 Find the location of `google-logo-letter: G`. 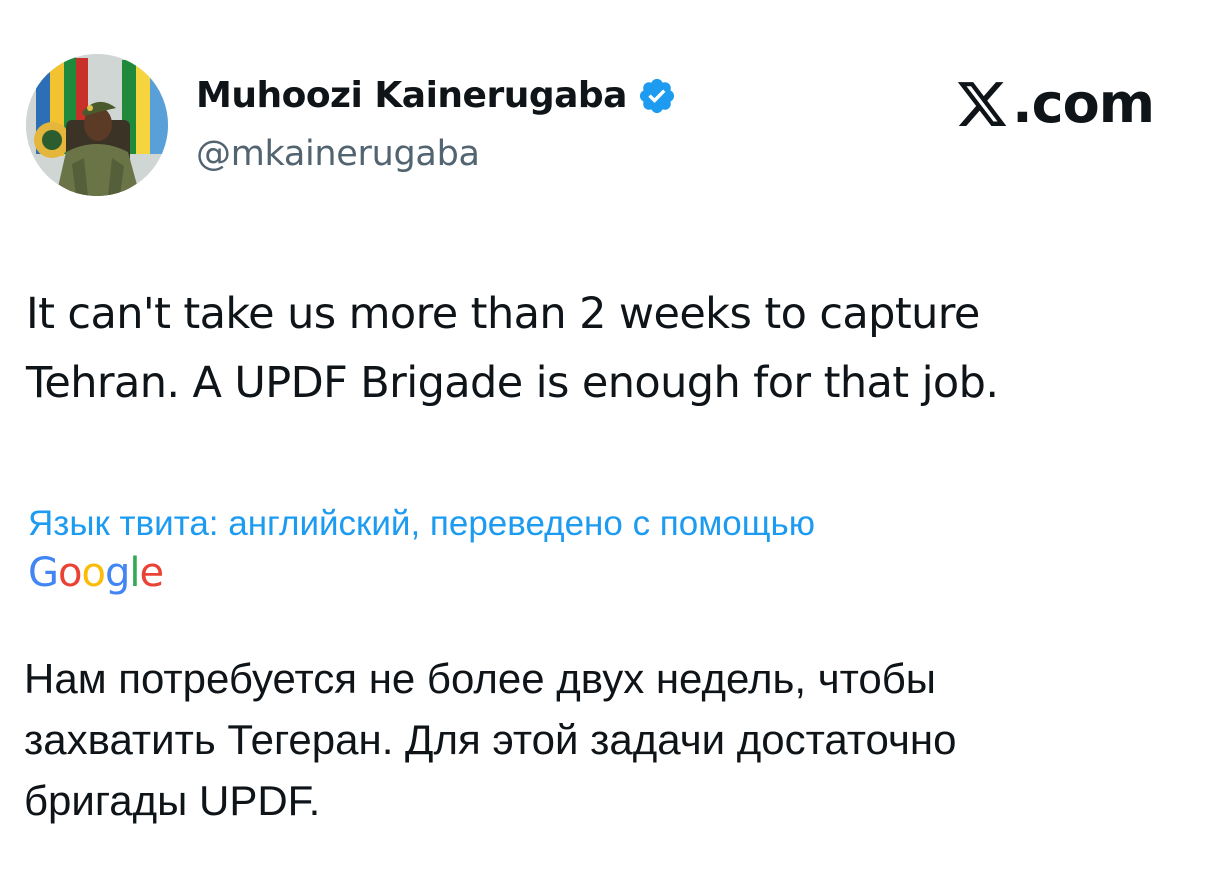

google-logo-letter: G is located at coordinates (43, 573).